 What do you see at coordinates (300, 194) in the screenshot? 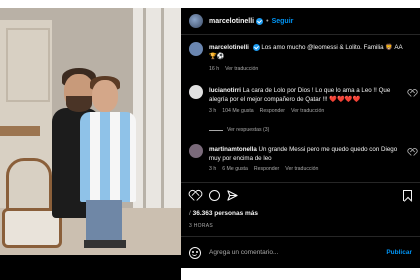
I see `action-bar` at bounding box center [300, 194].